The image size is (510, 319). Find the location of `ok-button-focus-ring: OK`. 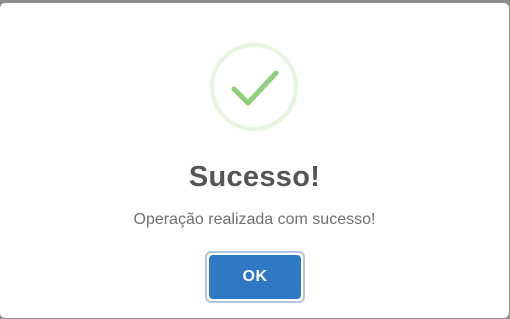

ok-button-focus-ring: OK is located at coordinates (255, 277).